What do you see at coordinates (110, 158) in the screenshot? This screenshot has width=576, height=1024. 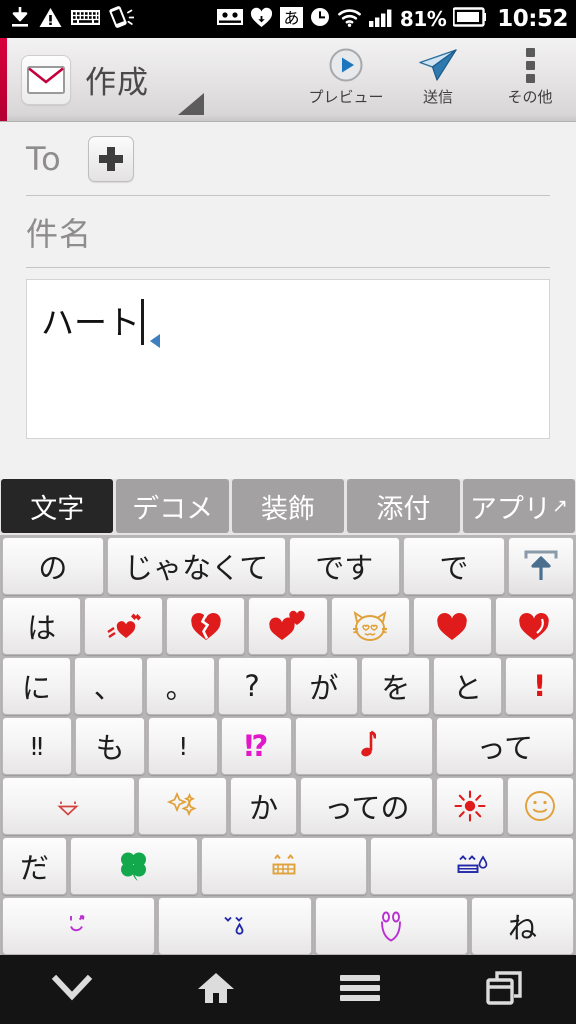 I see `add-recipient-button` at bounding box center [110, 158].